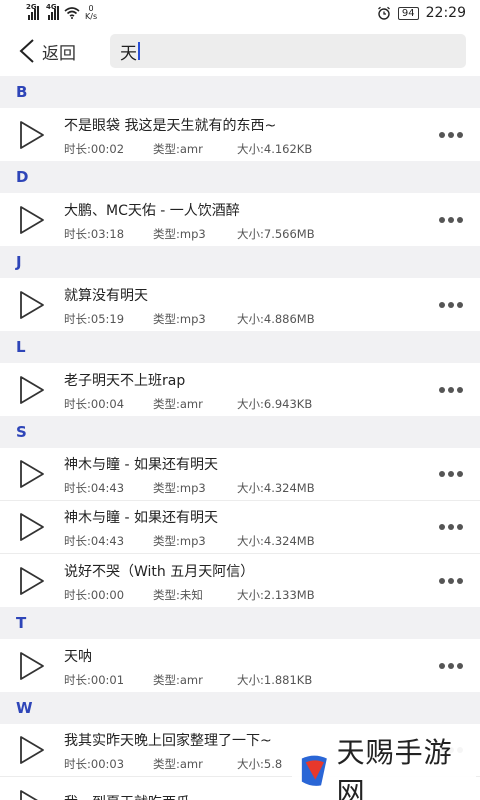 The image size is (480, 800). What do you see at coordinates (64, 51) in the screenshot?
I see `back-button: 返回` at bounding box center [64, 51].